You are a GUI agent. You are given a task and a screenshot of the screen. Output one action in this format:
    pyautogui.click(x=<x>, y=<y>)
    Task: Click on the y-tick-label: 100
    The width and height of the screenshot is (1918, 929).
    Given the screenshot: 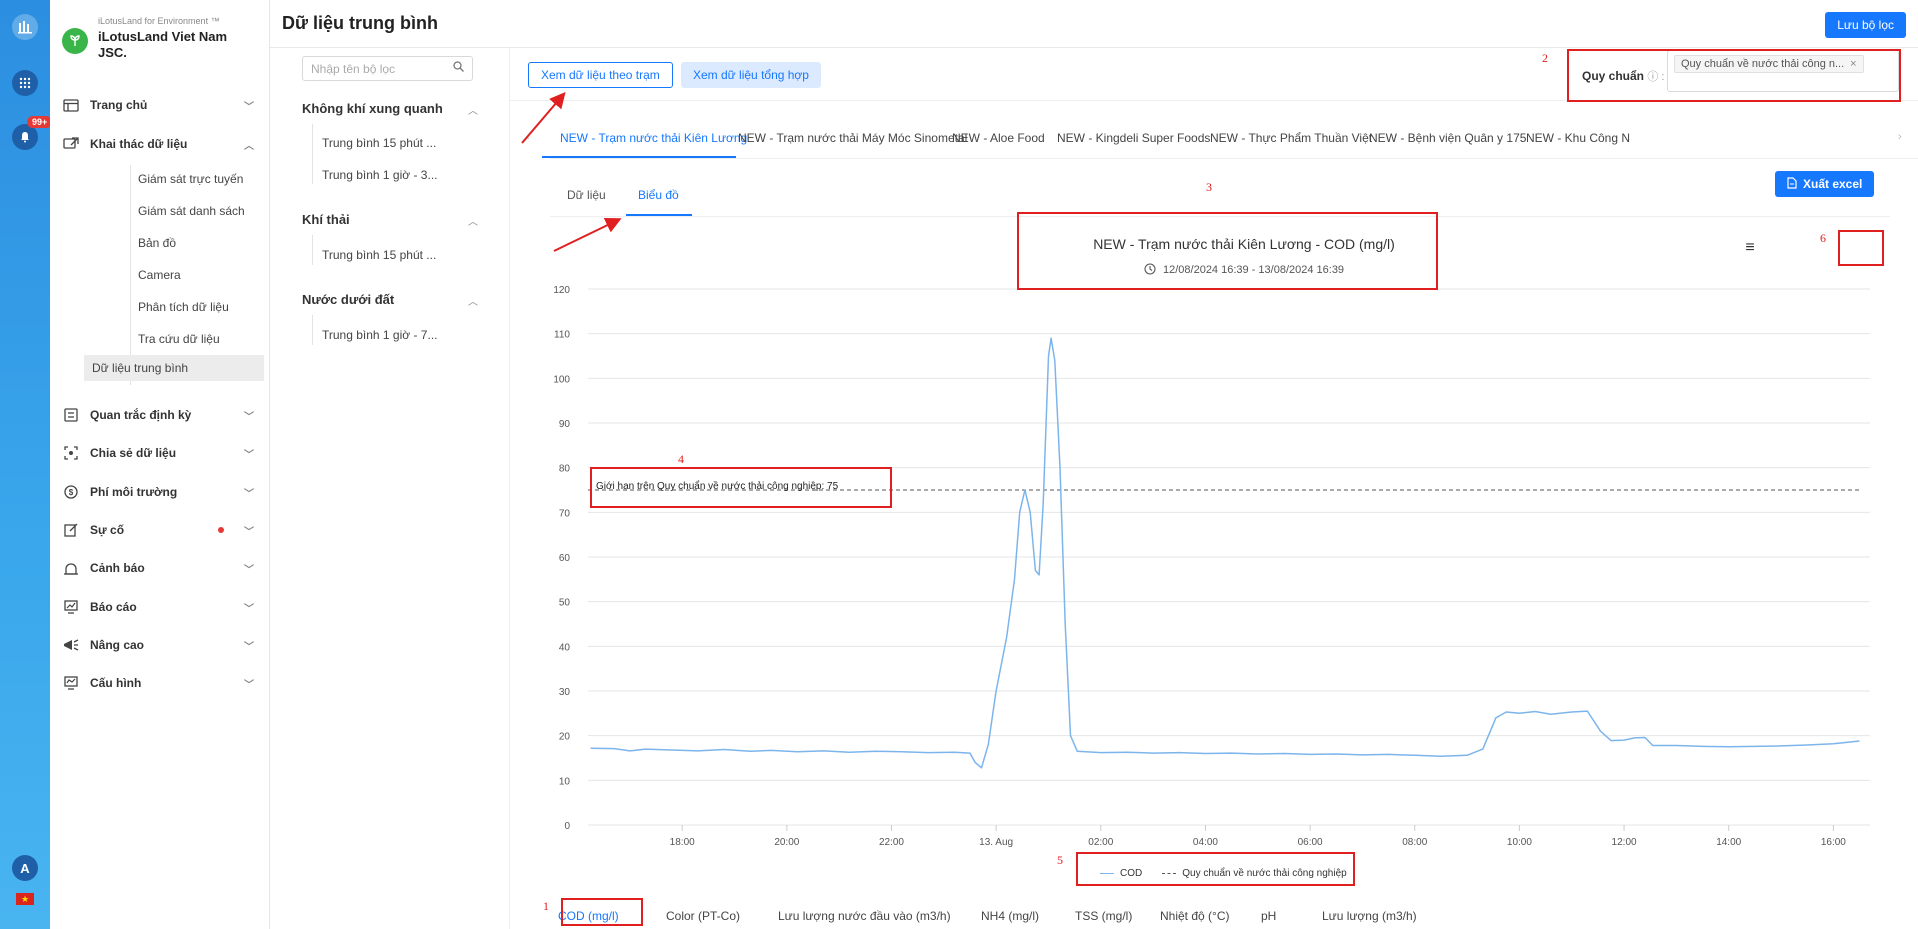 What is the action you would take?
    pyautogui.click(x=561, y=379)
    